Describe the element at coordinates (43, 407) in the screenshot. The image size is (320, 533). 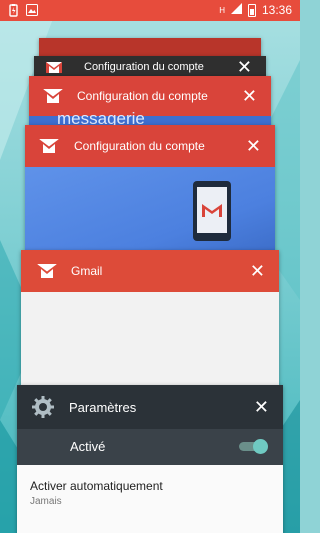
I see `settings-gear-icon` at that location.